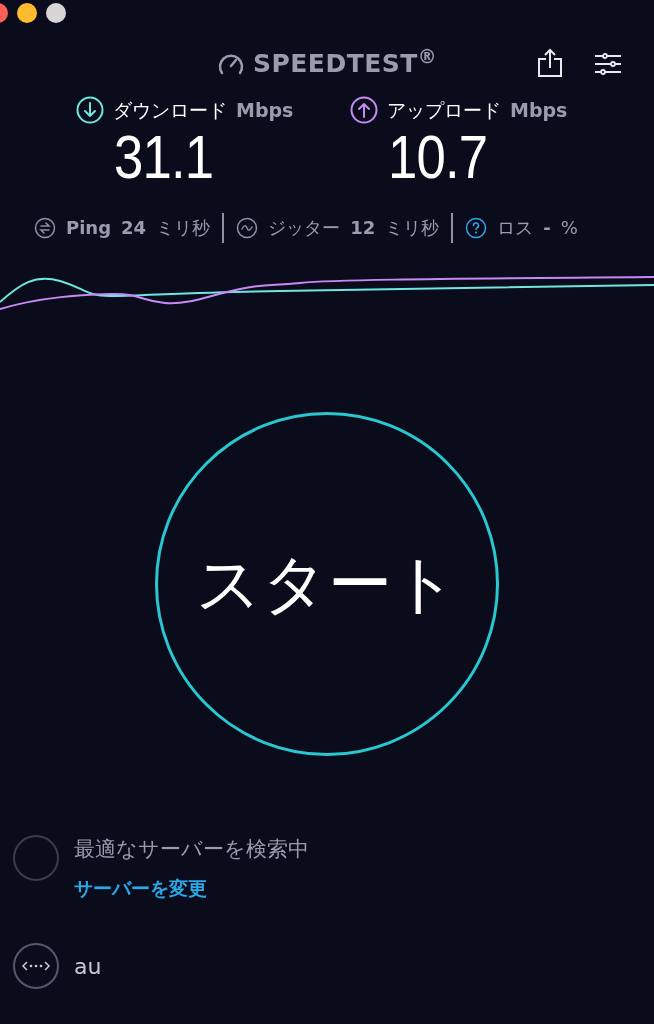 The width and height of the screenshot is (654, 1024). I want to click on stat-unit: %, so click(569, 228).